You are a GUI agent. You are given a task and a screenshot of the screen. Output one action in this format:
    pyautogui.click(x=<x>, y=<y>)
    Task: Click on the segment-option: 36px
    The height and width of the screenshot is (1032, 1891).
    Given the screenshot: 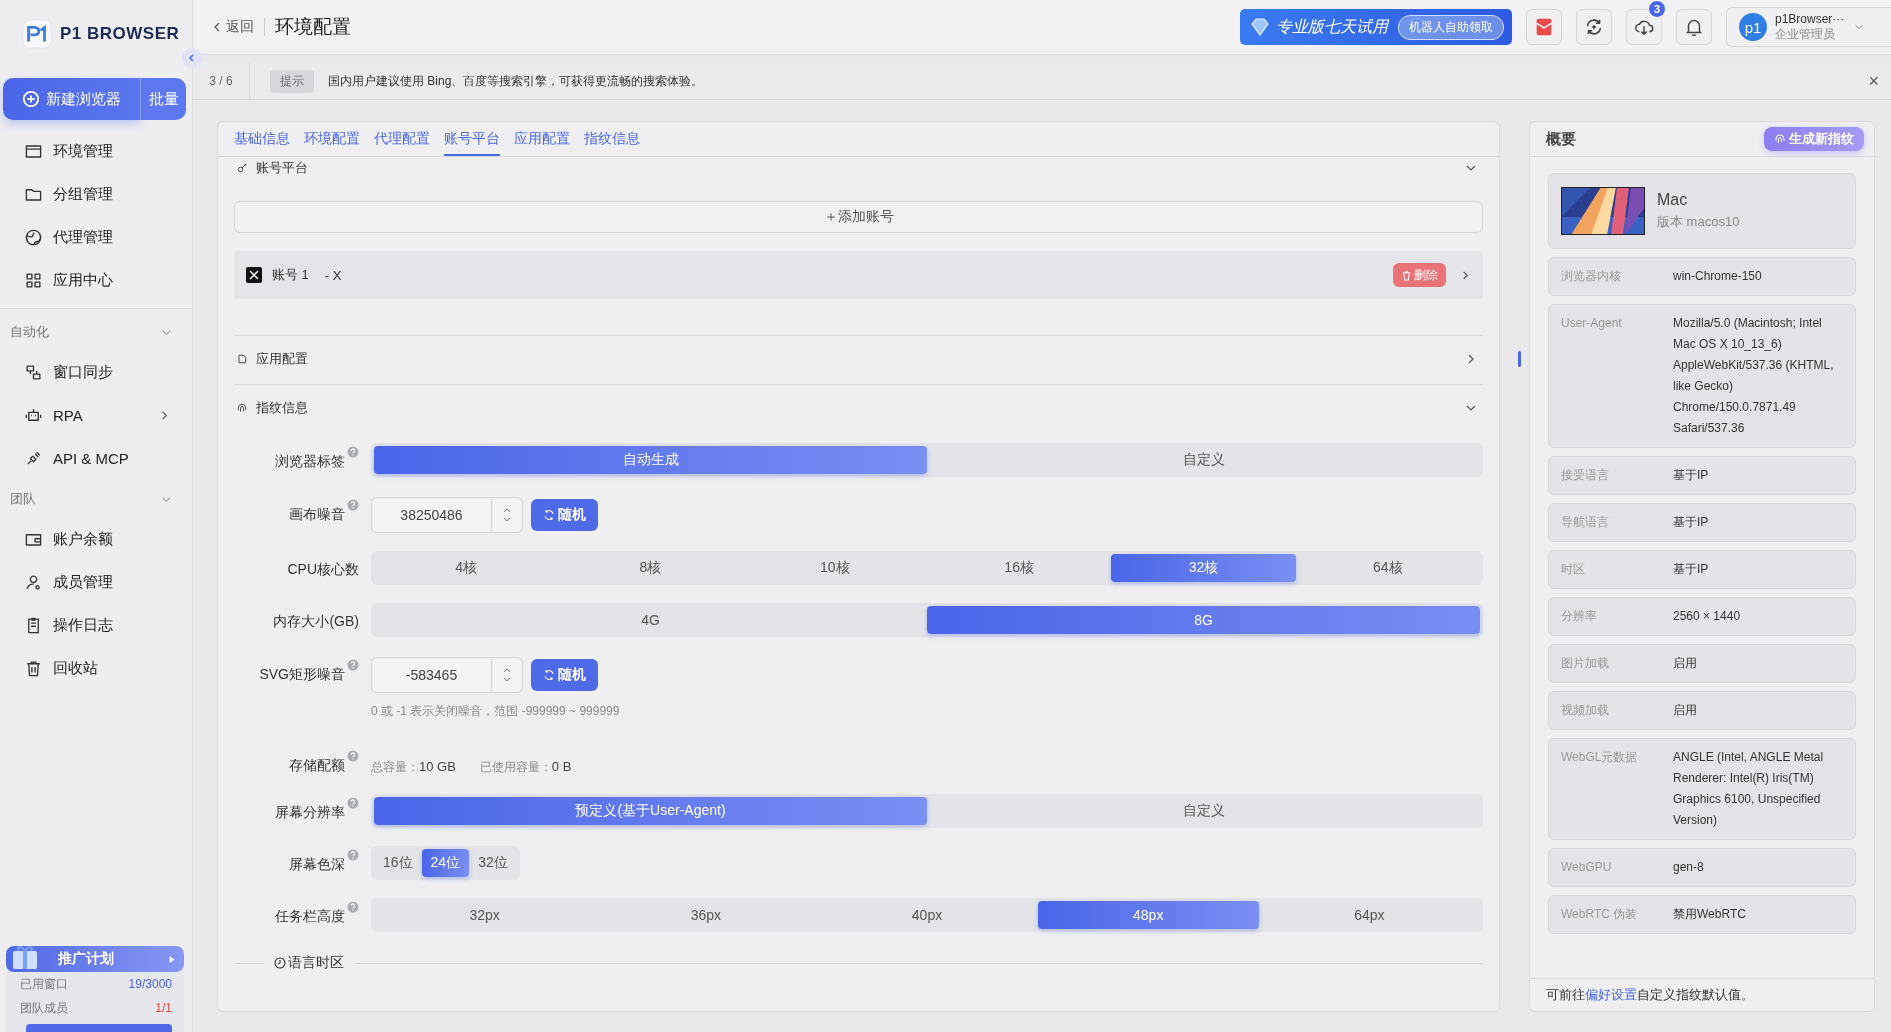 What is the action you would take?
    pyautogui.click(x=706, y=915)
    